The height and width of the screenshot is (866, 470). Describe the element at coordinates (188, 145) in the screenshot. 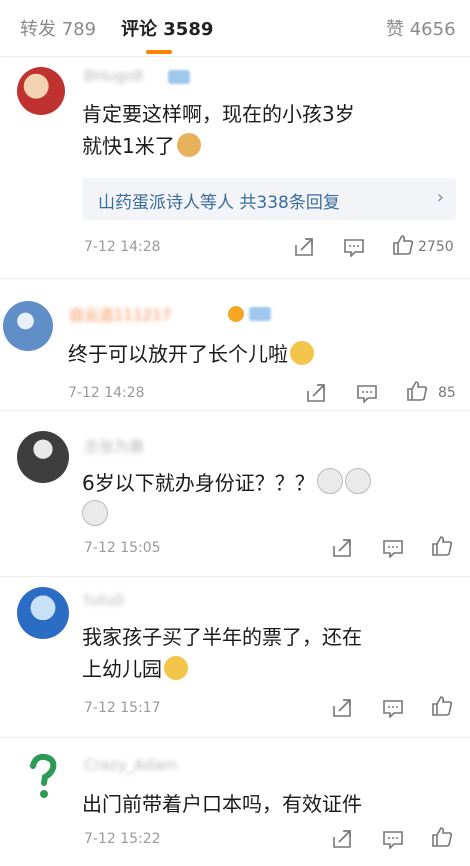

I see `doge-emoji-icon` at that location.